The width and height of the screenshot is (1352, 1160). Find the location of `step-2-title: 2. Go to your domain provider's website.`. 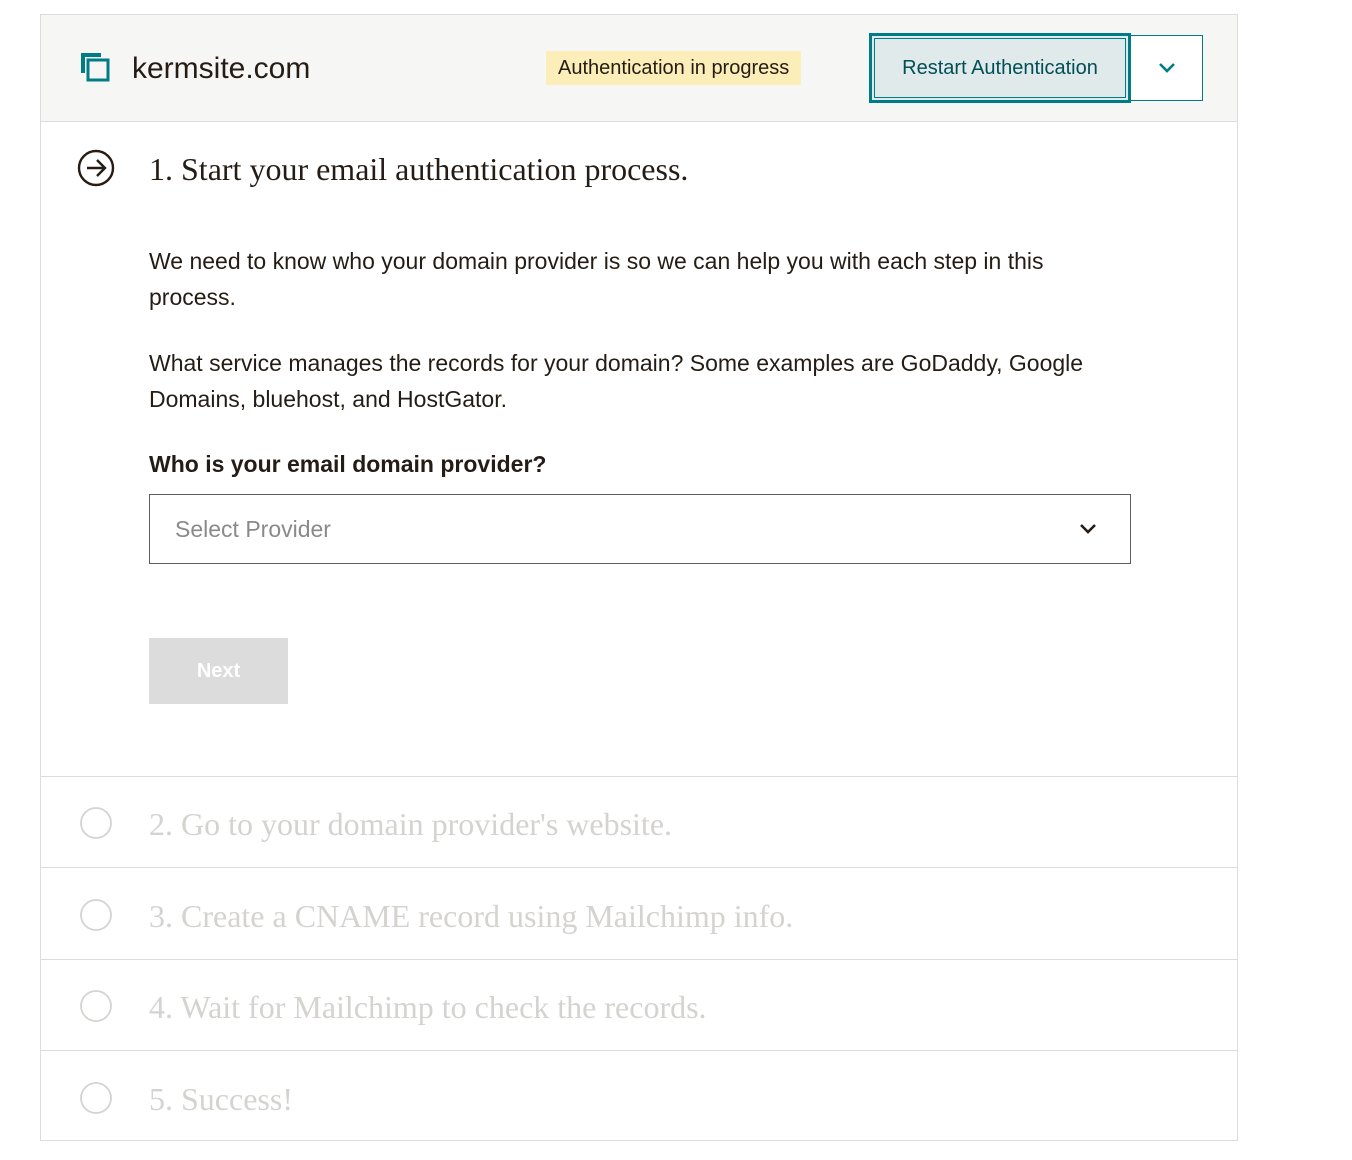

step-2-title: 2. Go to your domain provider's website. is located at coordinates (411, 824).